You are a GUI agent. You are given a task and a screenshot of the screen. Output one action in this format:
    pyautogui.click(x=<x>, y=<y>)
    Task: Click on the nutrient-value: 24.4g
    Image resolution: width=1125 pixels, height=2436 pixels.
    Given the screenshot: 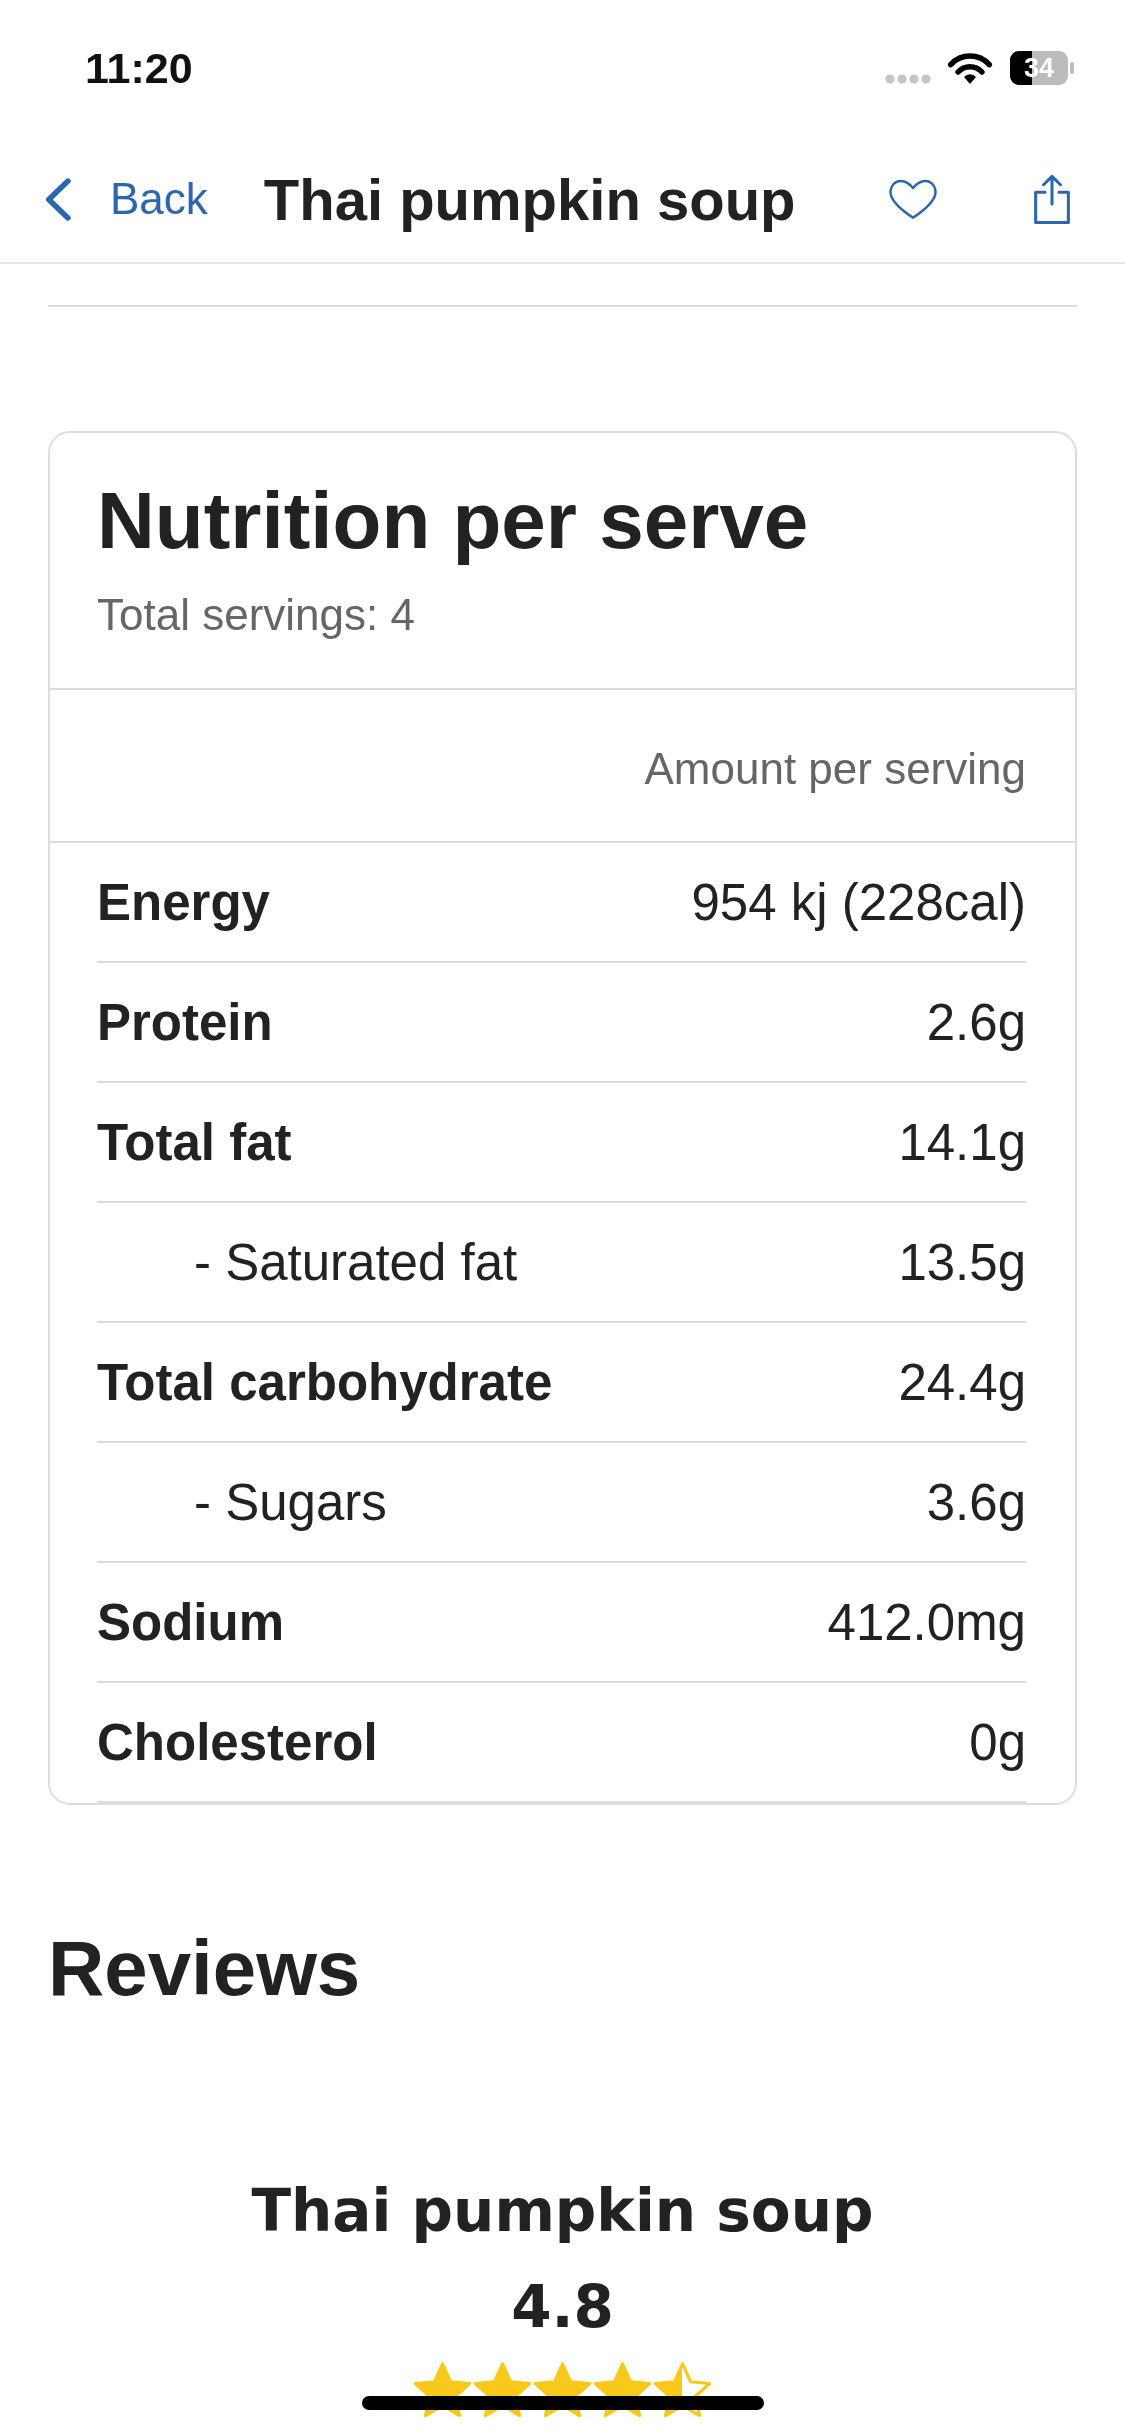 What is the action you would take?
    pyautogui.click(x=962, y=1382)
    